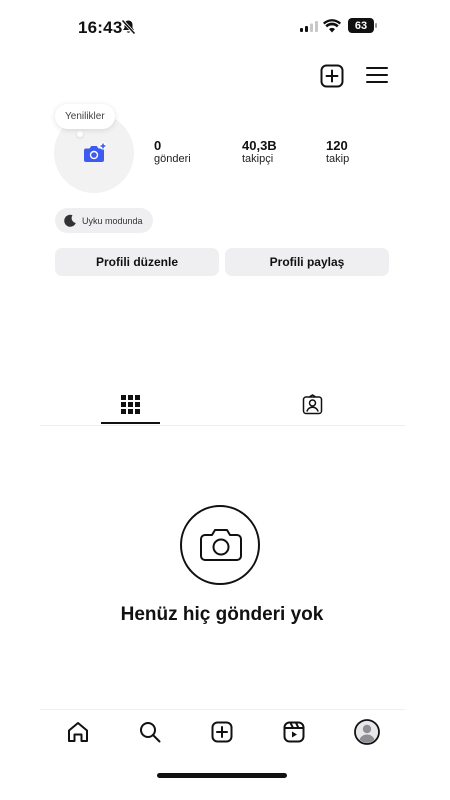  I want to click on active-tab-indicator, so click(130, 423).